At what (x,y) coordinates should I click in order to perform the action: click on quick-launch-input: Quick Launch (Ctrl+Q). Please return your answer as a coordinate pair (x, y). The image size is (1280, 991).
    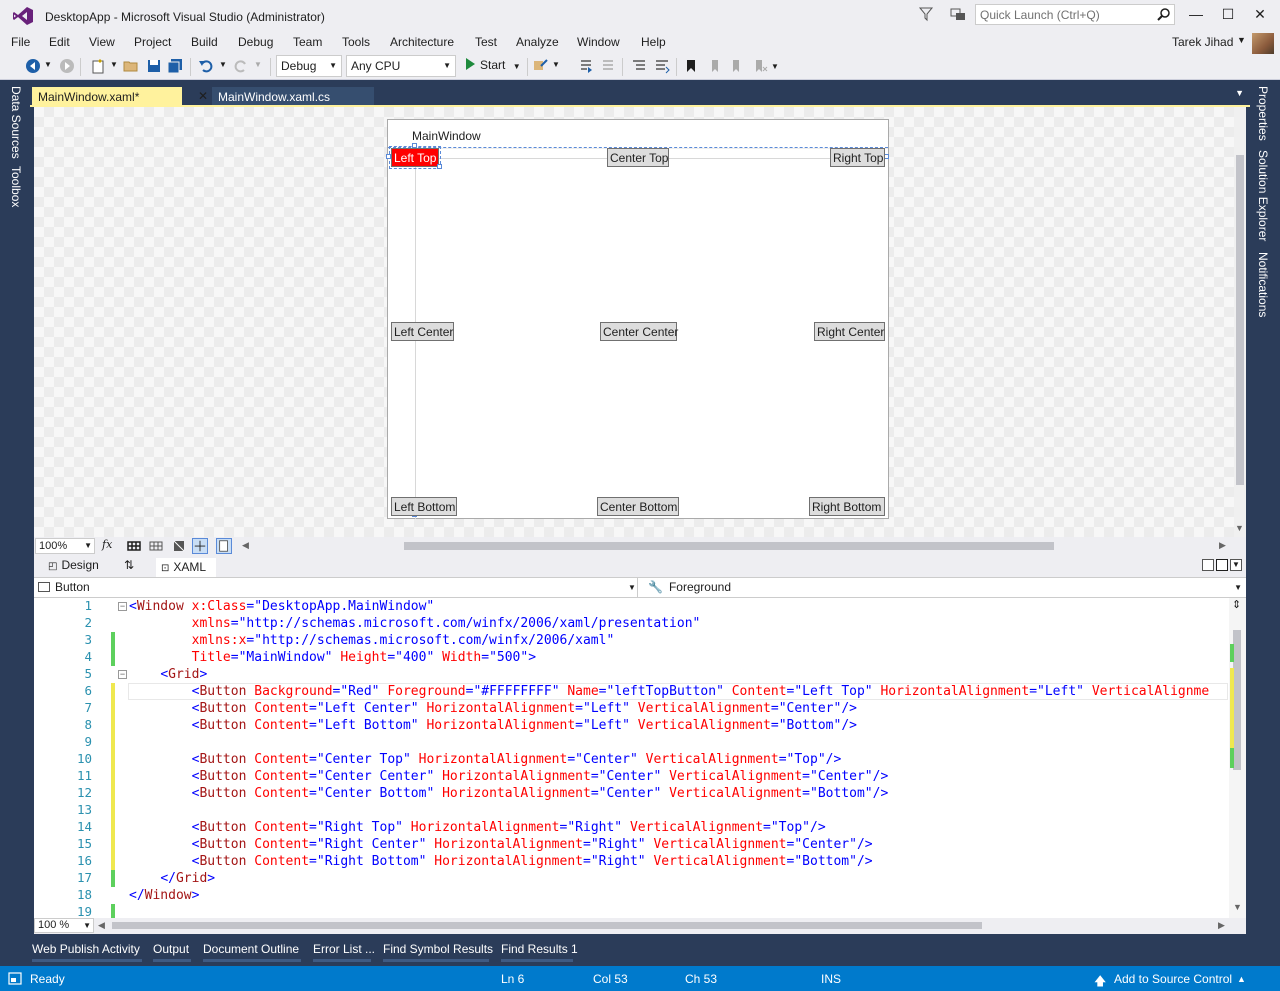
    Looking at the image, I should click on (1075, 14).